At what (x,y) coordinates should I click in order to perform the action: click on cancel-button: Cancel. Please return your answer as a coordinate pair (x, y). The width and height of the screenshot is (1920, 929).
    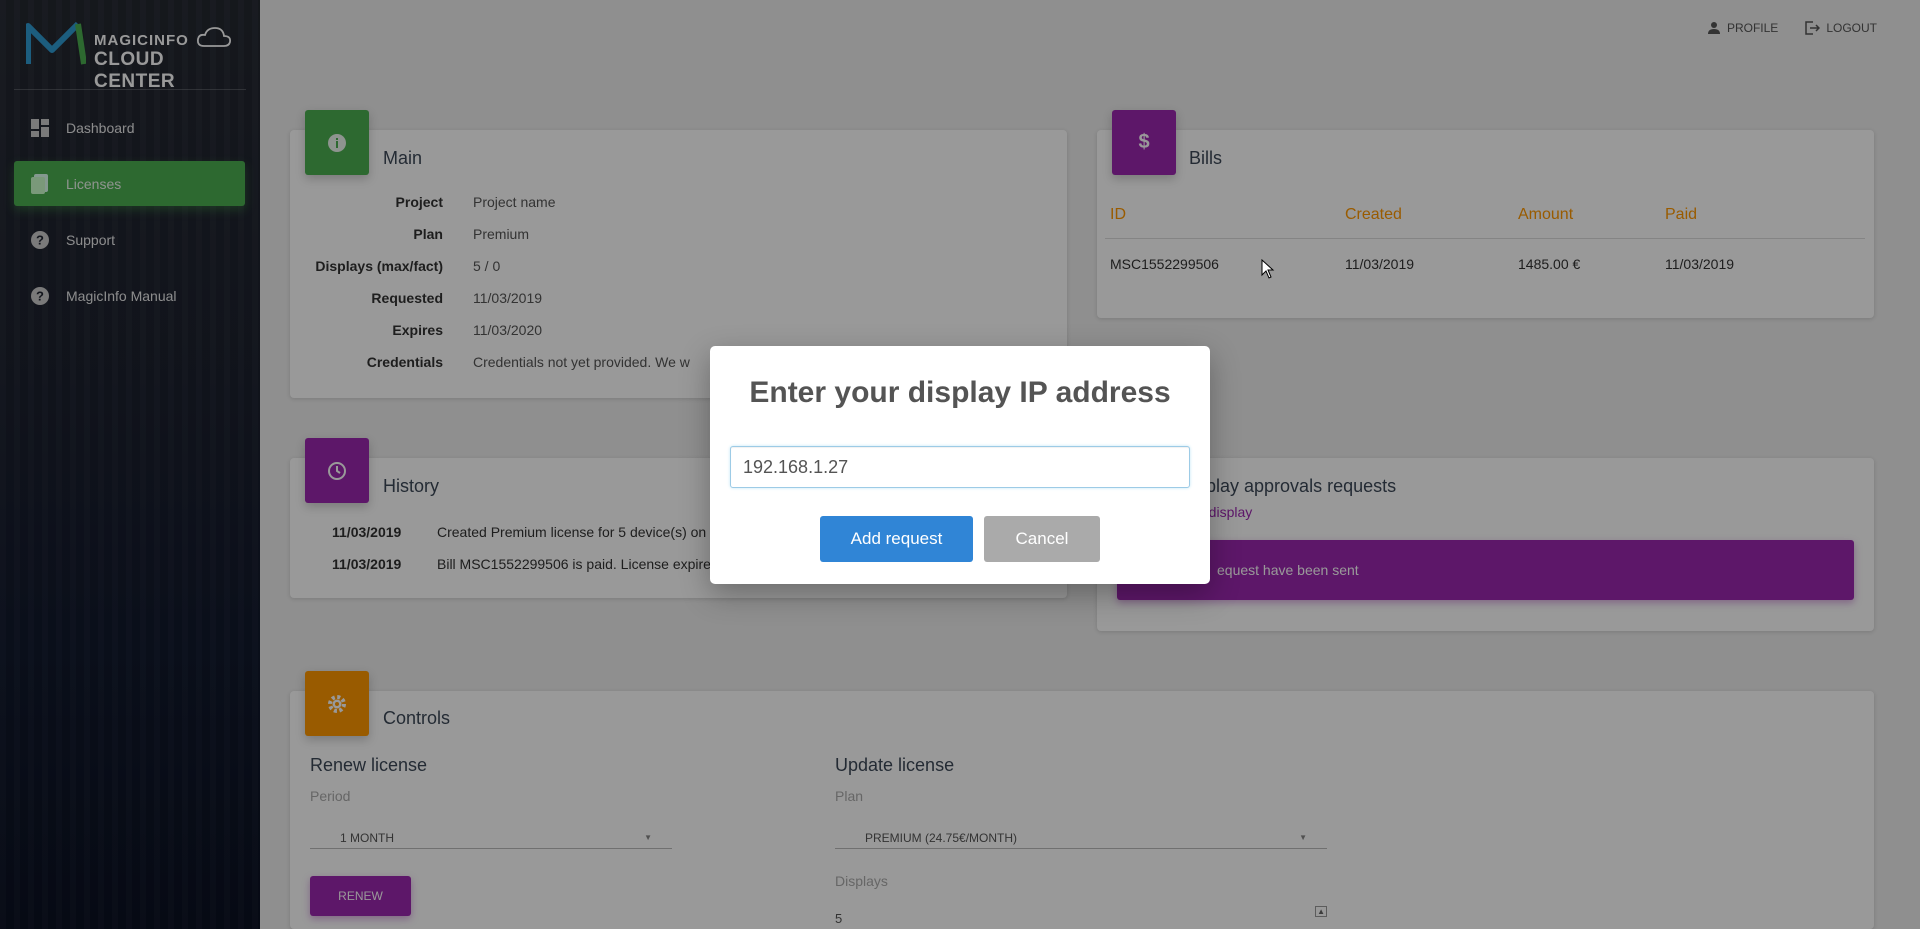
    Looking at the image, I should click on (1042, 539).